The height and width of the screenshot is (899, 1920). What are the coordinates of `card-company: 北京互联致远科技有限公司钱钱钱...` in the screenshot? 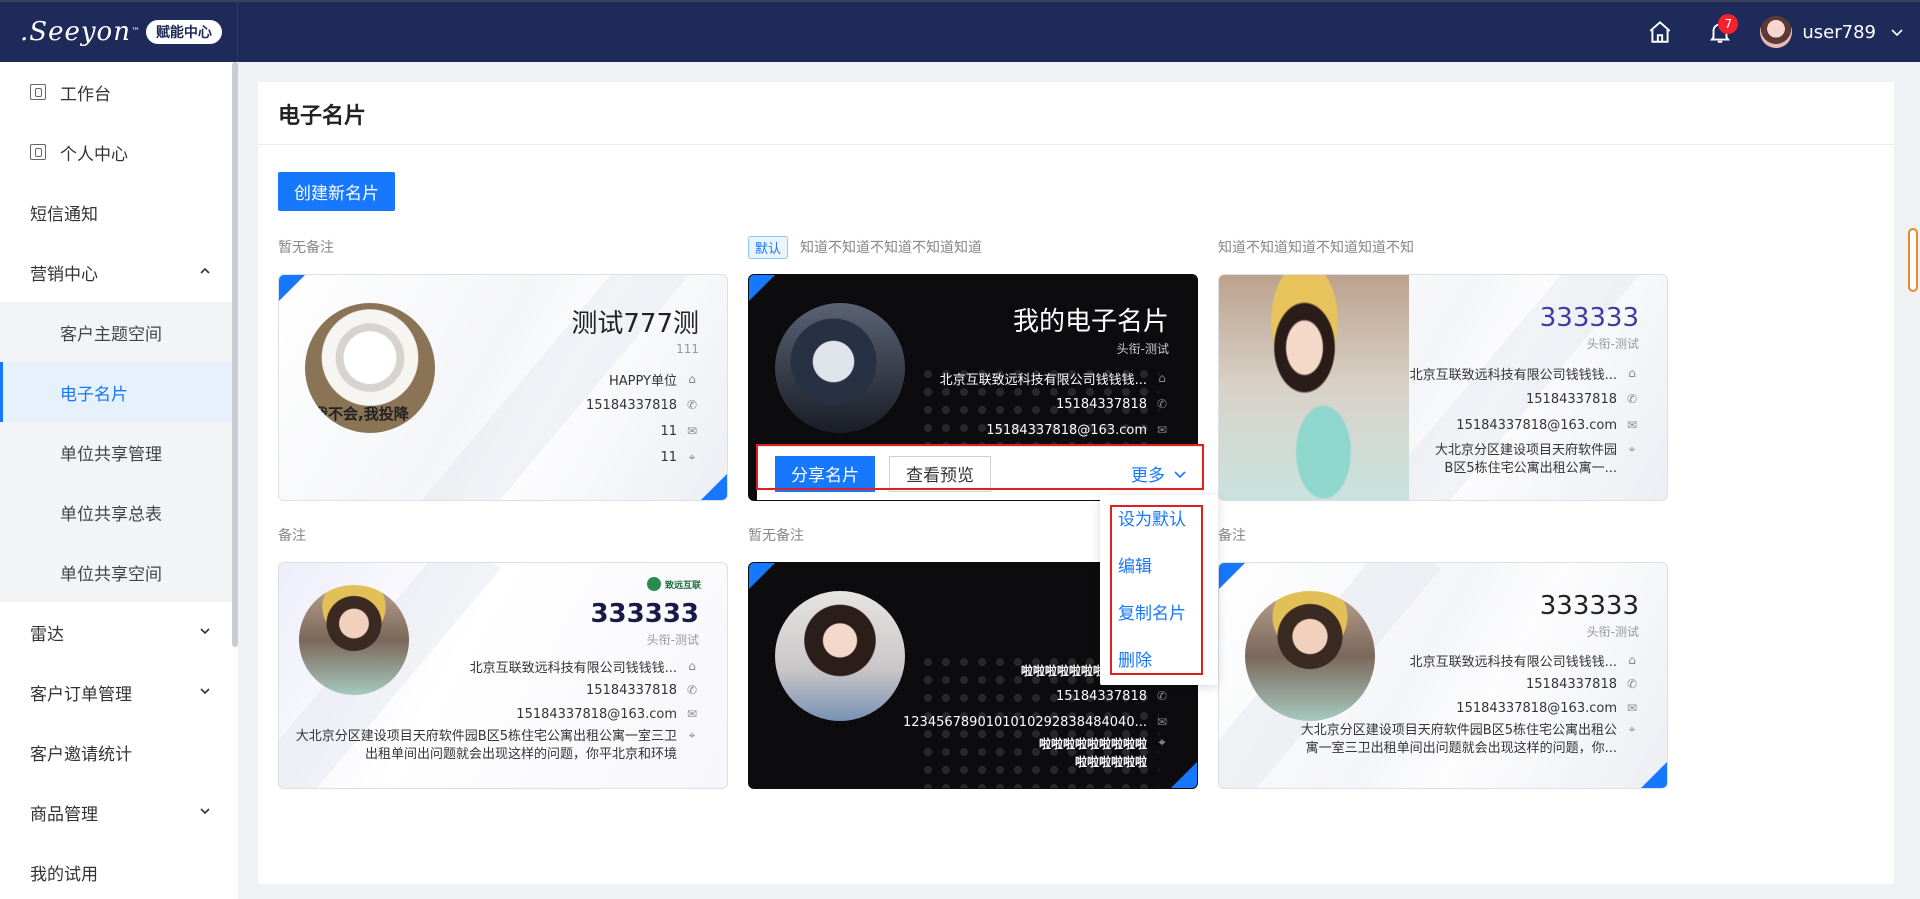 It's located at (573, 668).